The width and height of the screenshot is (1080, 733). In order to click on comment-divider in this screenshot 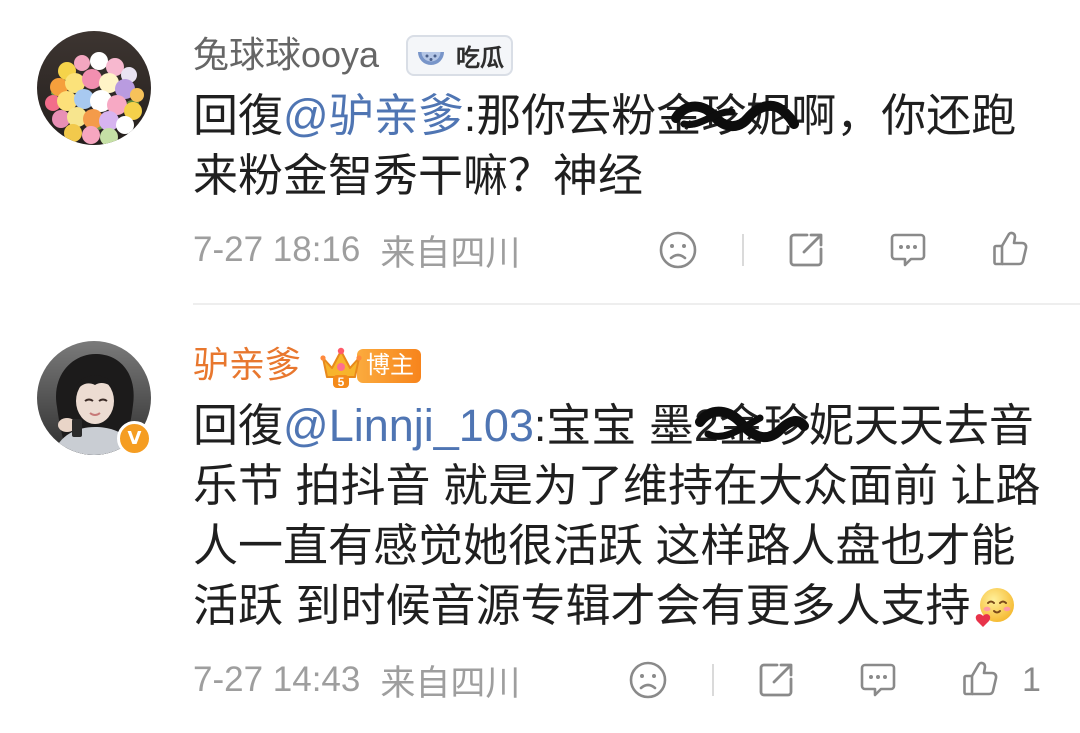, I will do `click(636, 304)`.